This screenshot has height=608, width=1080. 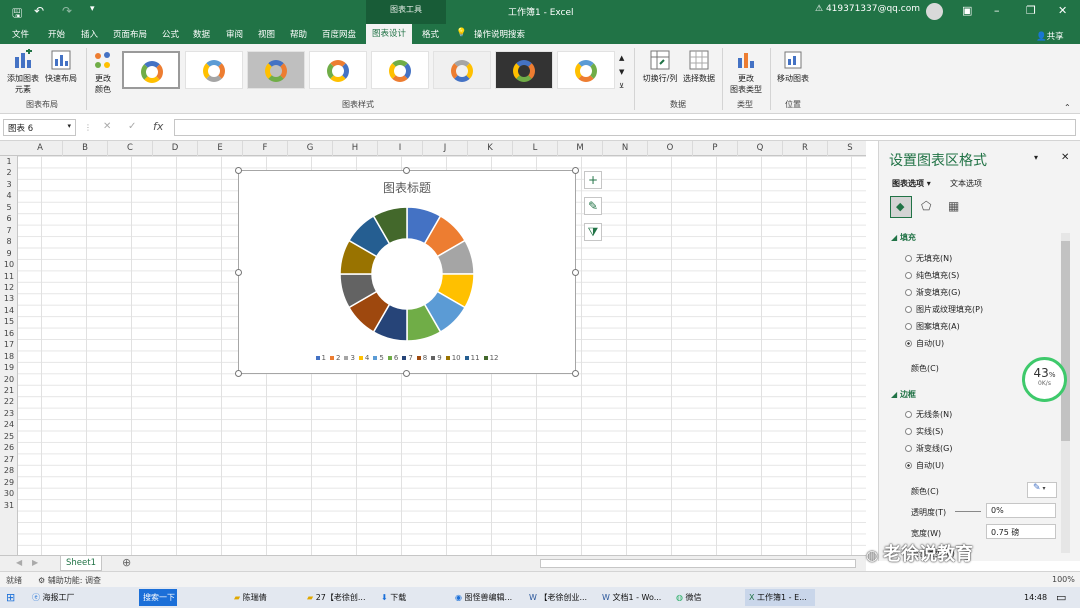 What do you see at coordinates (298, 34) in the screenshot?
I see `tab-help: 帮助` at bounding box center [298, 34].